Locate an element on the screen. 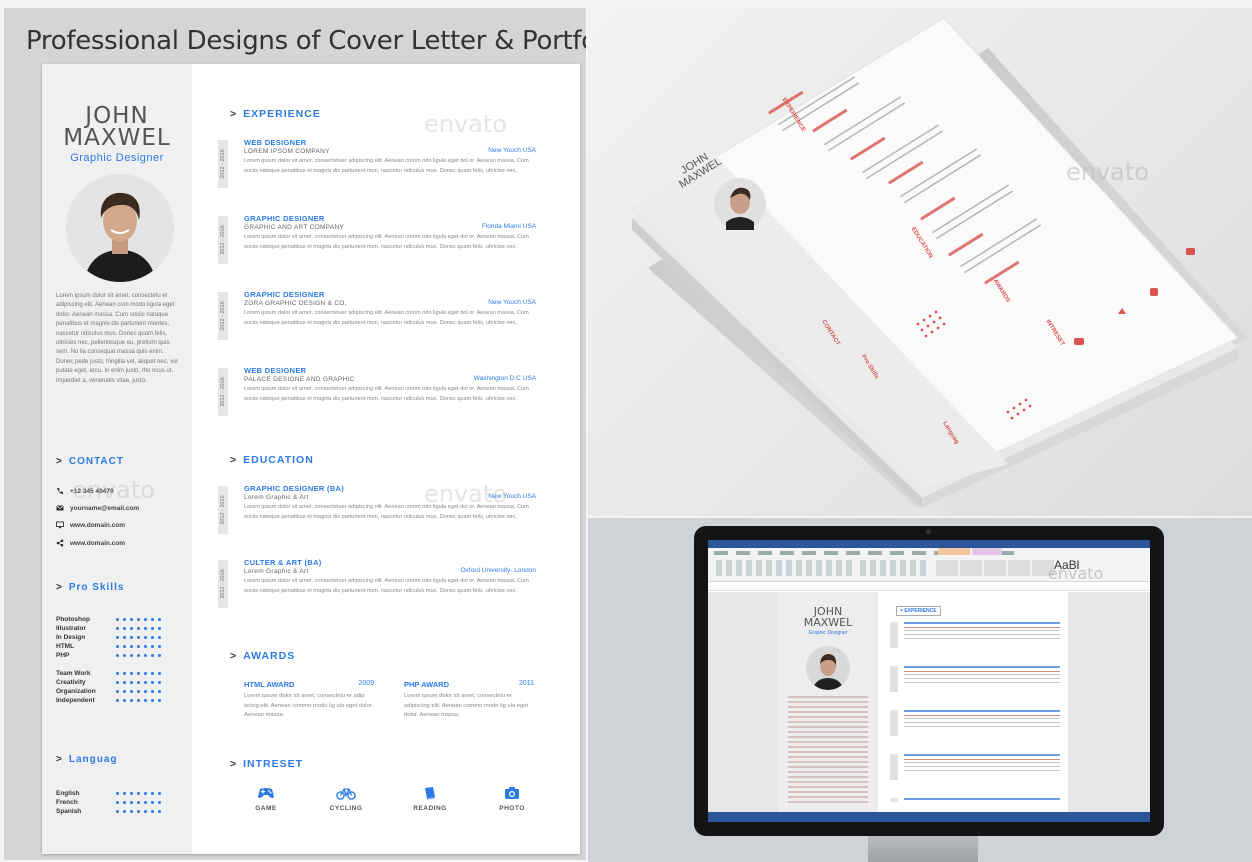 Image resolution: width=1252 pixels, height=862 pixels. skill-row: PHP is located at coordinates (120, 656).